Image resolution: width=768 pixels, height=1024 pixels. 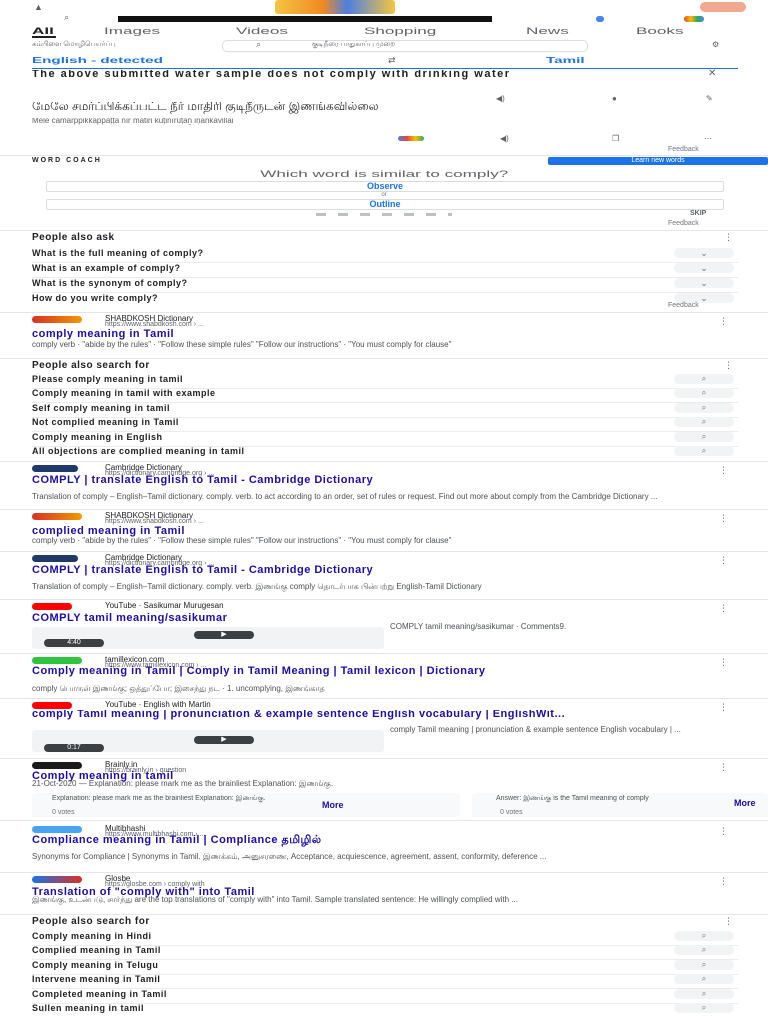 I want to click on top-bar: ▲ ⌕, so click(x=384, y=11).